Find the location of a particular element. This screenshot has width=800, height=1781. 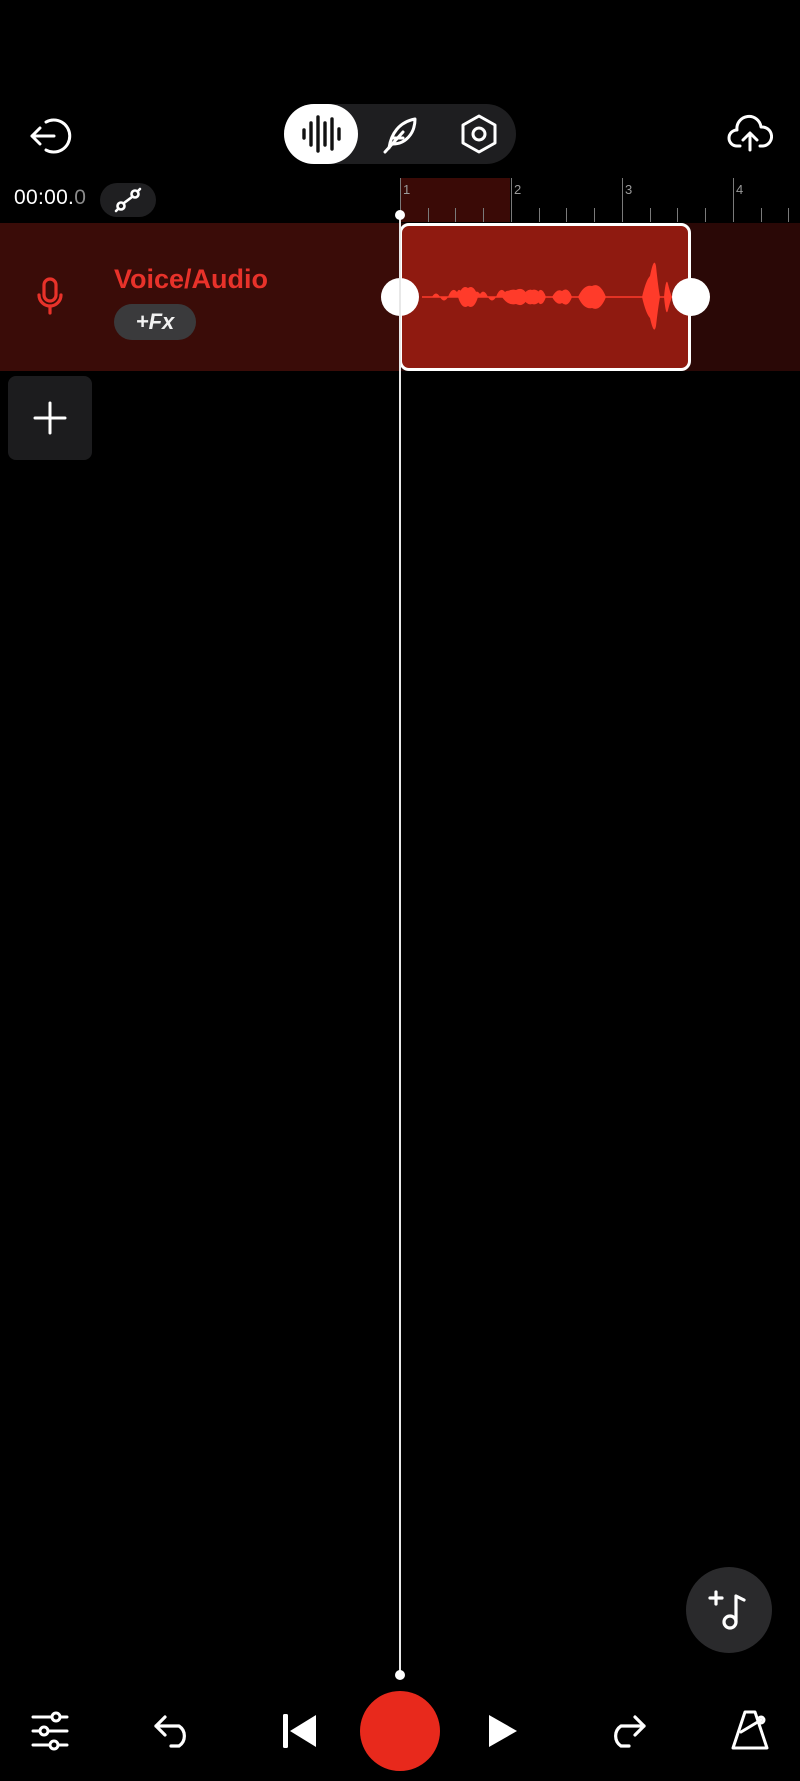

time-fraction: 0 is located at coordinates (80, 197).